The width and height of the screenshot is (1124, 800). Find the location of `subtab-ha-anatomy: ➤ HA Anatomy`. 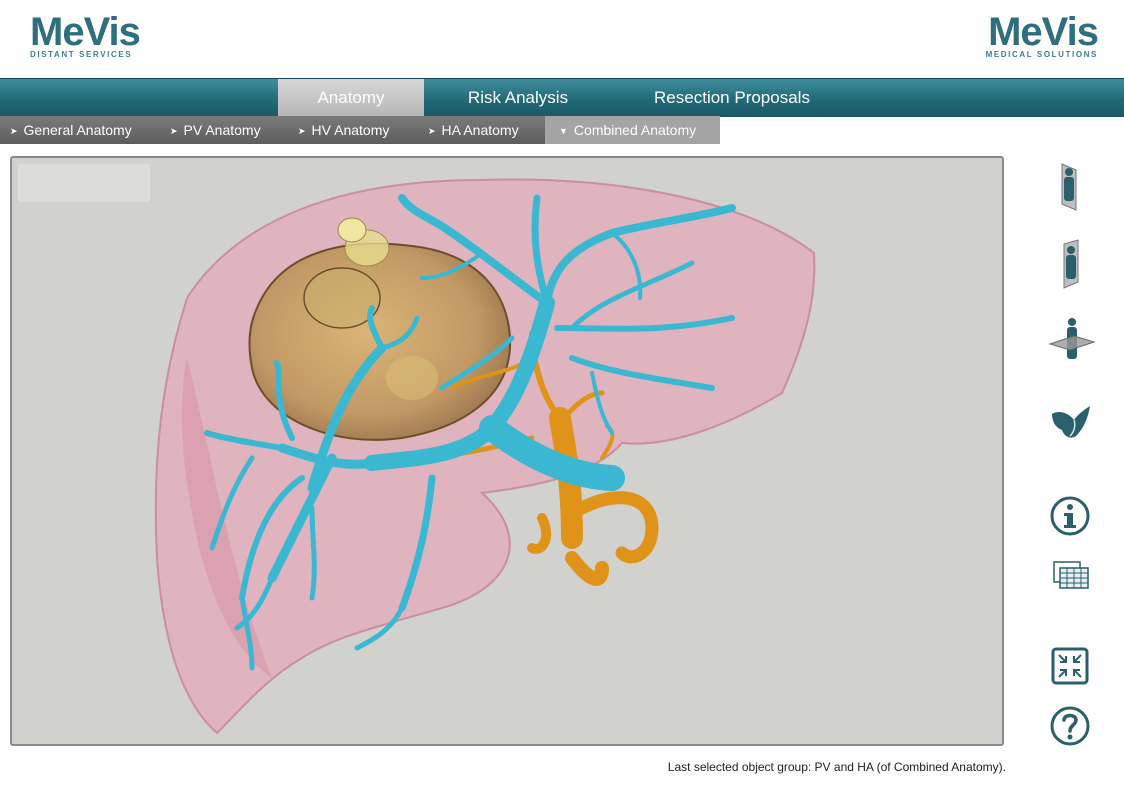

subtab-ha-anatomy: ➤ HA Anatomy is located at coordinates (486, 130).